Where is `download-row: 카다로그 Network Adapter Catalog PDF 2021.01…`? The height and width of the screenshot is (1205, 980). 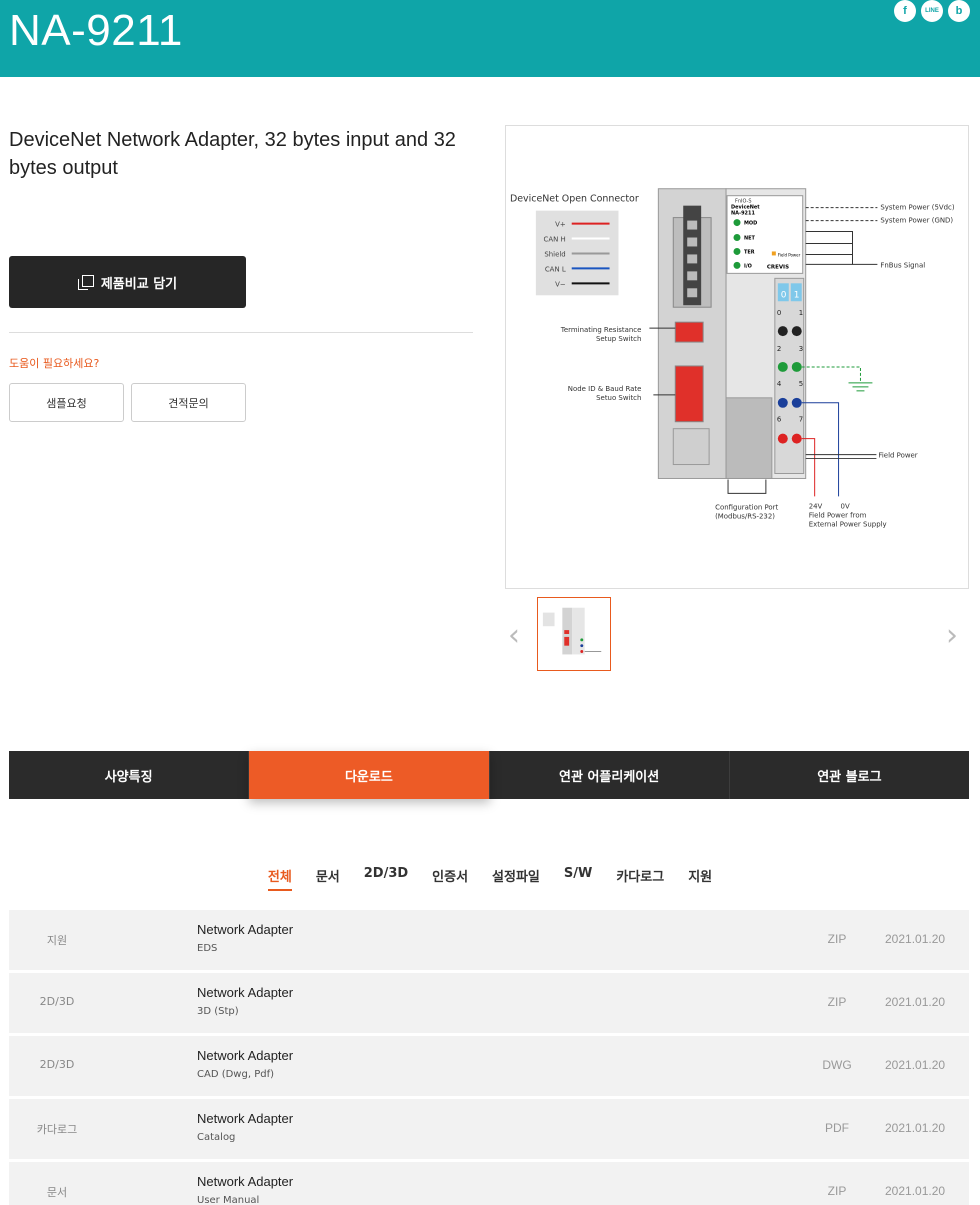
download-row: 카다로그 Network Adapter Catalog PDF 2021.01… is located at coordinates (489, 1129).